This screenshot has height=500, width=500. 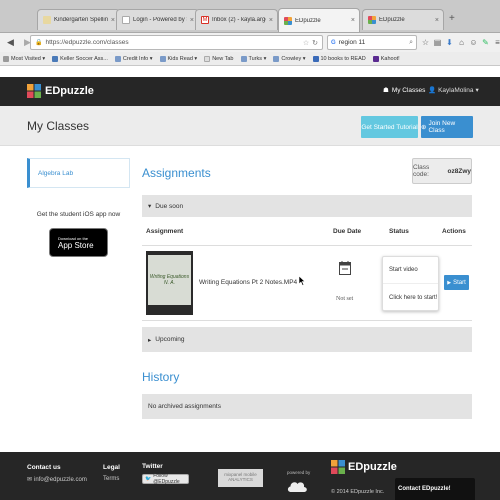 I want to click on contact-edpuzzle-button: Contact EDpuzzle!, so click(x=435, y=489).